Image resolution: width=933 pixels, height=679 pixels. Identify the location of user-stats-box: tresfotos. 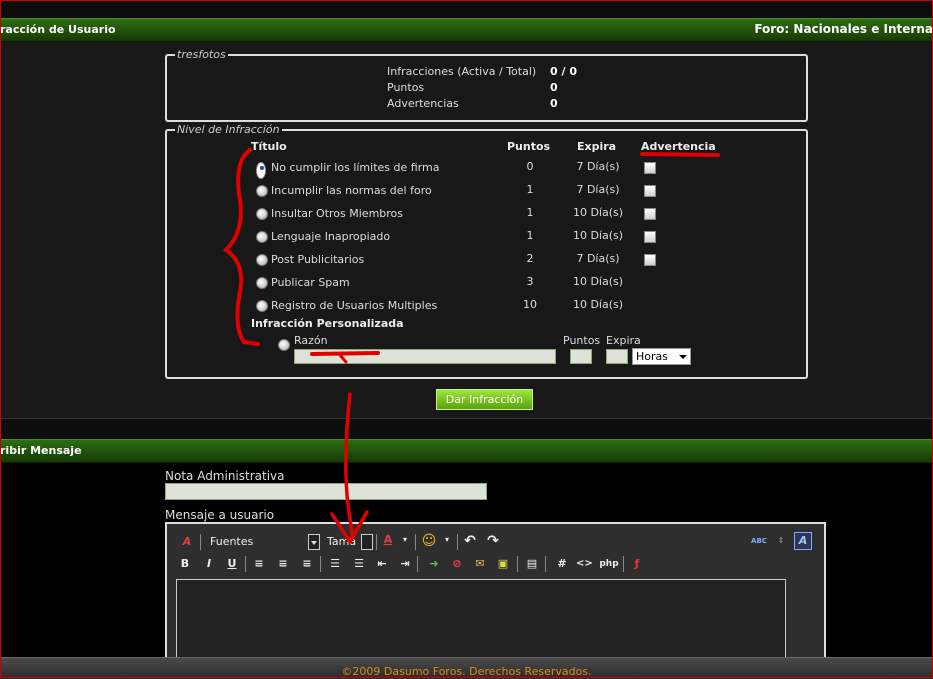
(486, 85).